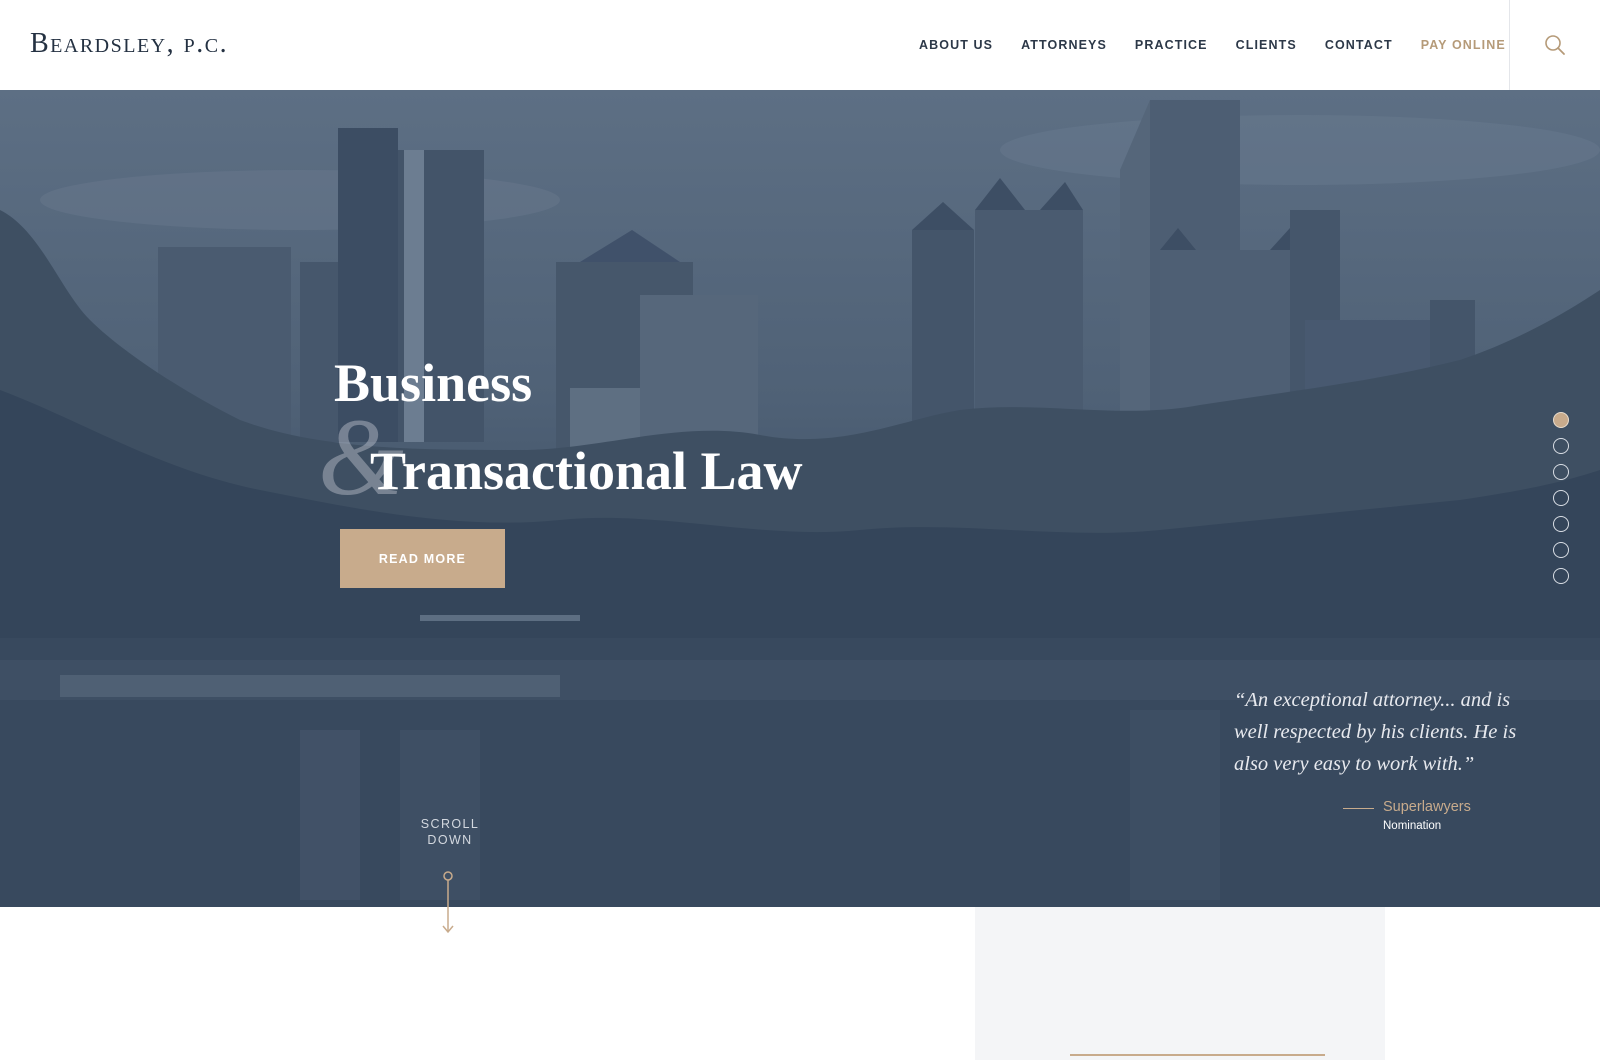 The width and height of the screenshot is (1600, 1060). What do you see at coordinates (1266, 45) in the screenshot?
I see `nav-clients: CLIENTS` at bounding box center [1266, 45].